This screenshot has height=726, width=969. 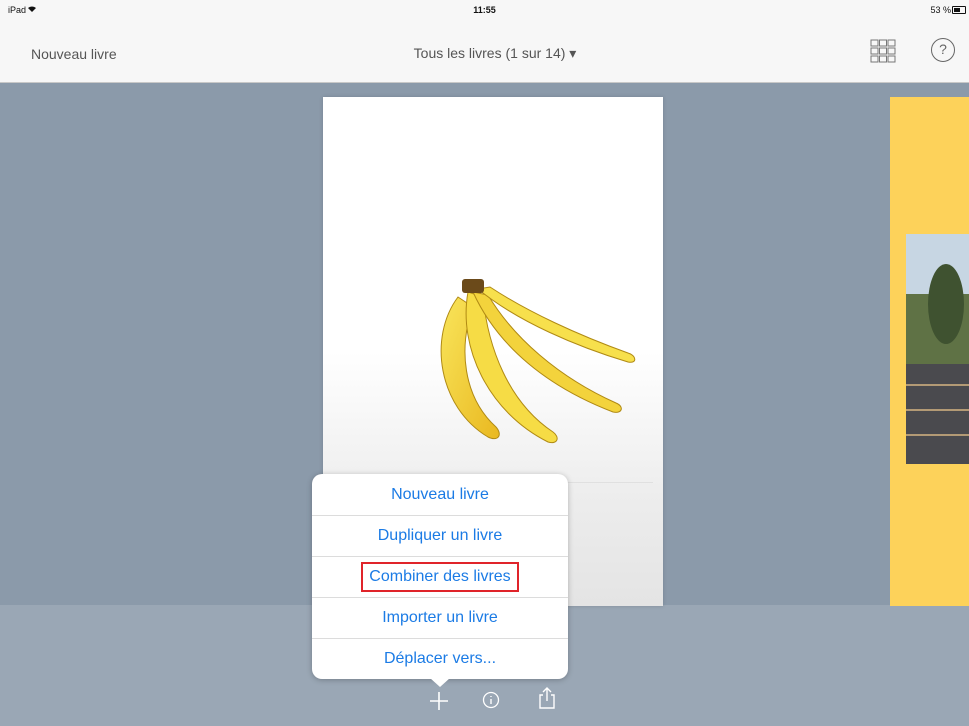 I want to click on menu-item-import-book: Importer un livre, so click(x=440, y=618).